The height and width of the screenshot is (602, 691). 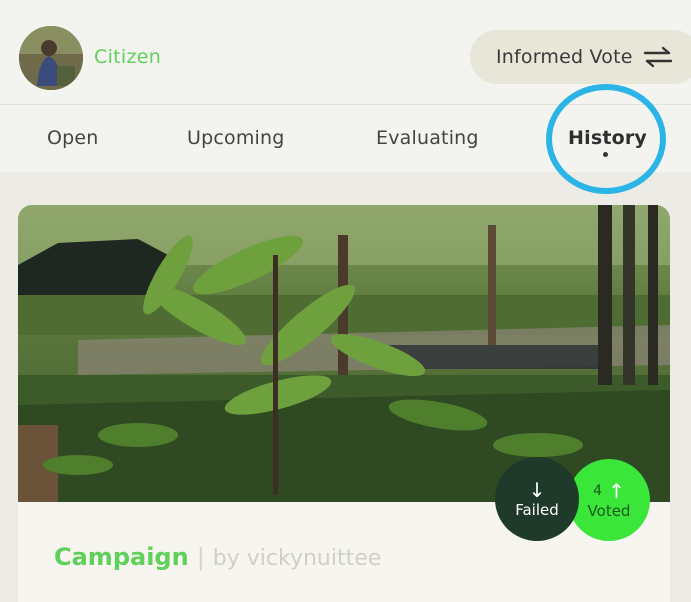 I want to click on tab-upcoming: Upcoming, so click(x=236, y=138).